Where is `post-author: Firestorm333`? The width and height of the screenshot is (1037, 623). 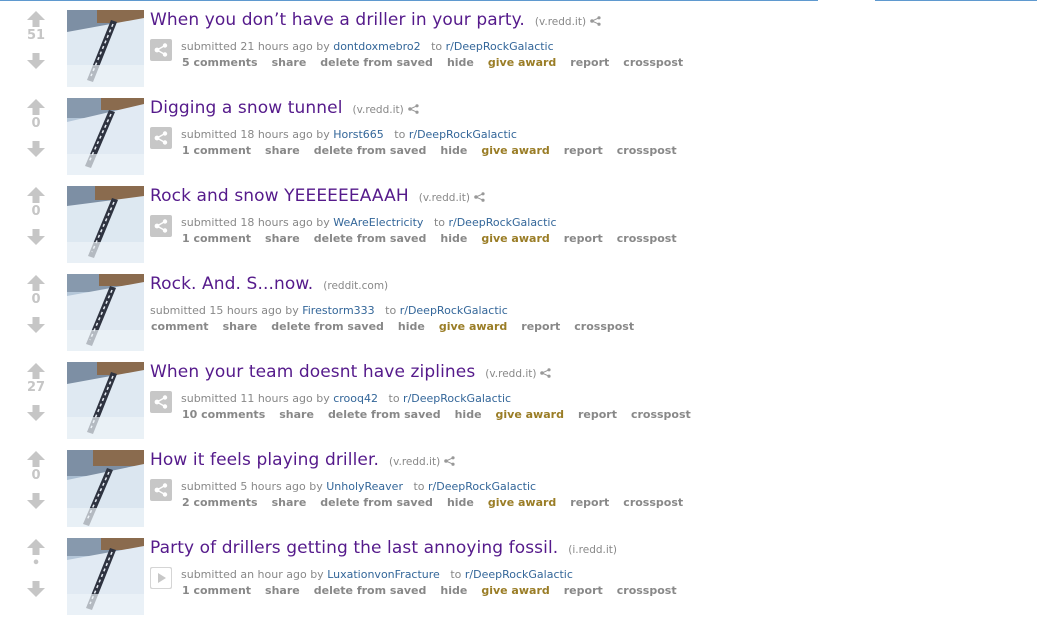
post-author: Firestorm333 is located at coordinates (338, 310).